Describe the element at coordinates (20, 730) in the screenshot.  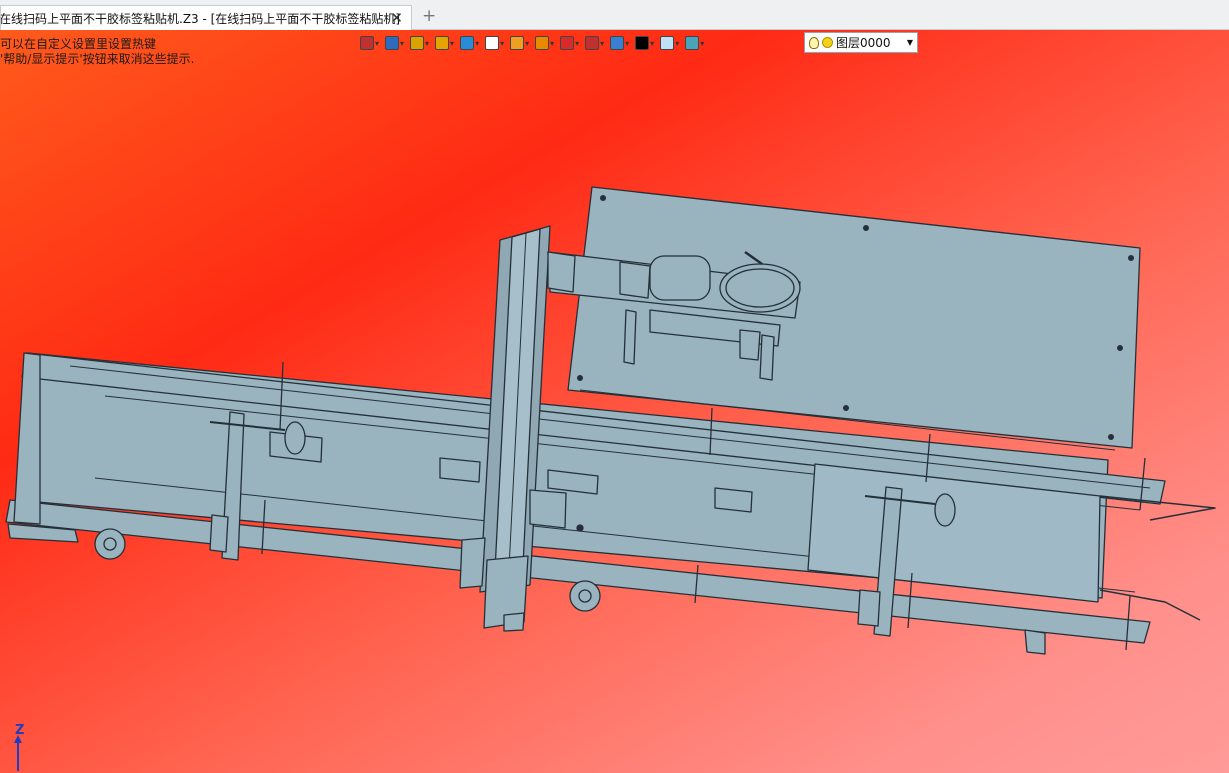
I see `z-axis-label: Z` at that location.